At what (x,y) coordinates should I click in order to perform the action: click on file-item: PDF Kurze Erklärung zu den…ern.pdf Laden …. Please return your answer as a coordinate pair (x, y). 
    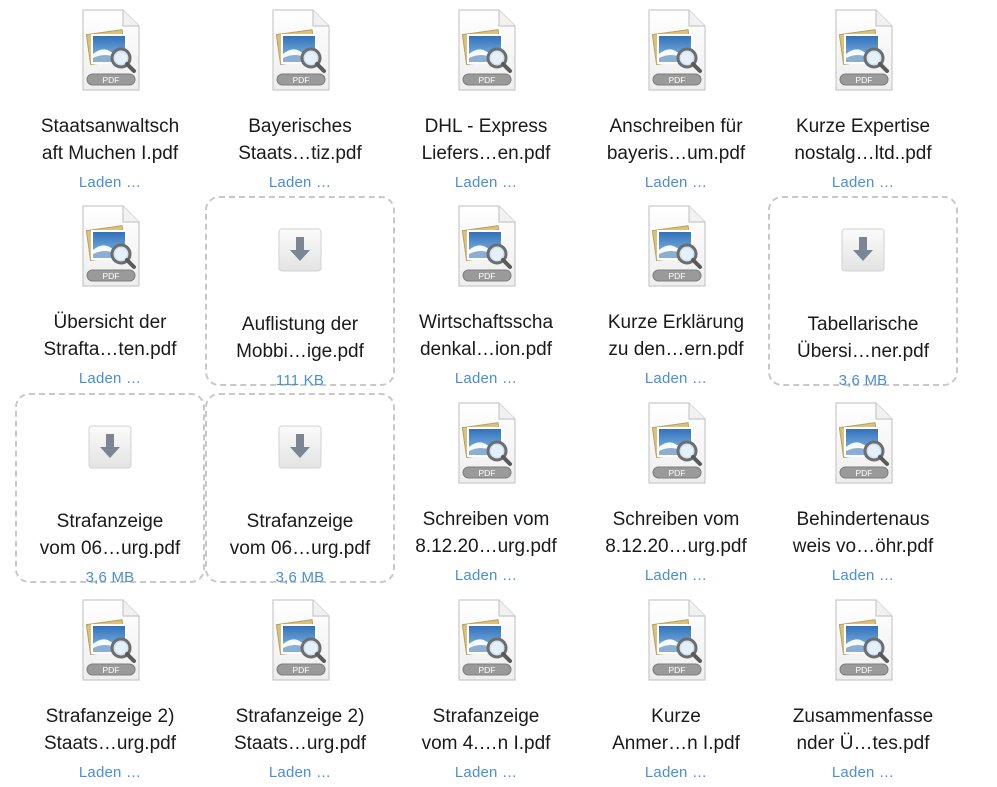
    Looking at the image, I should click on (676, 291).